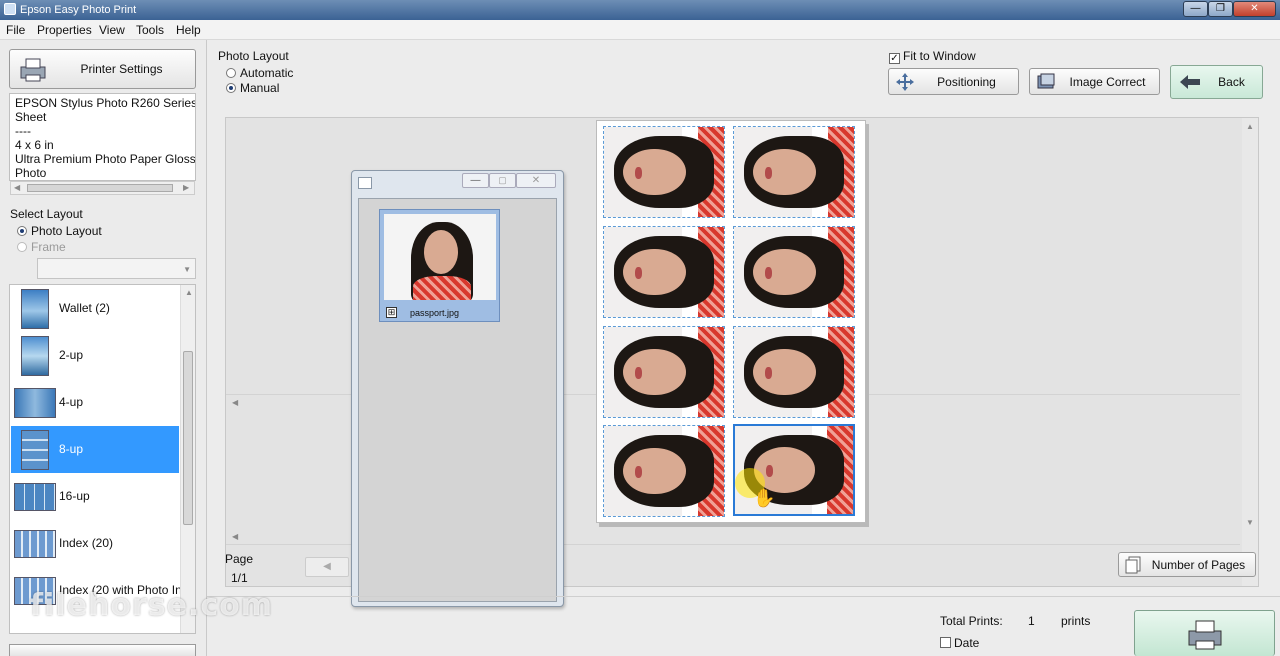 This screenshot has height=656, width=1280. Describe the element at coordinates (1254, 9) in the screenshot. I see `close-button: ✕` at that location.